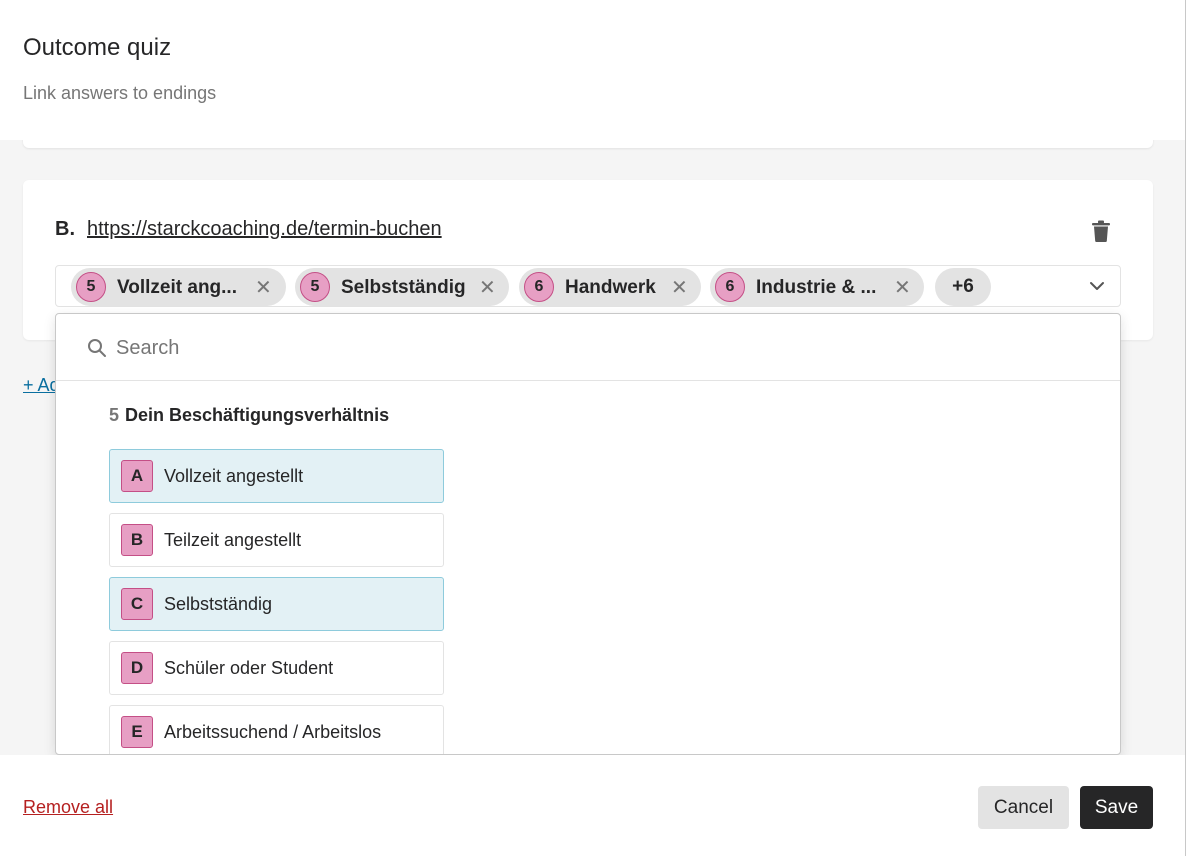  Describe the element at coordinates (276, 604) in the screenshot. I see `answer-option-c: C Selbstständig` at that location.